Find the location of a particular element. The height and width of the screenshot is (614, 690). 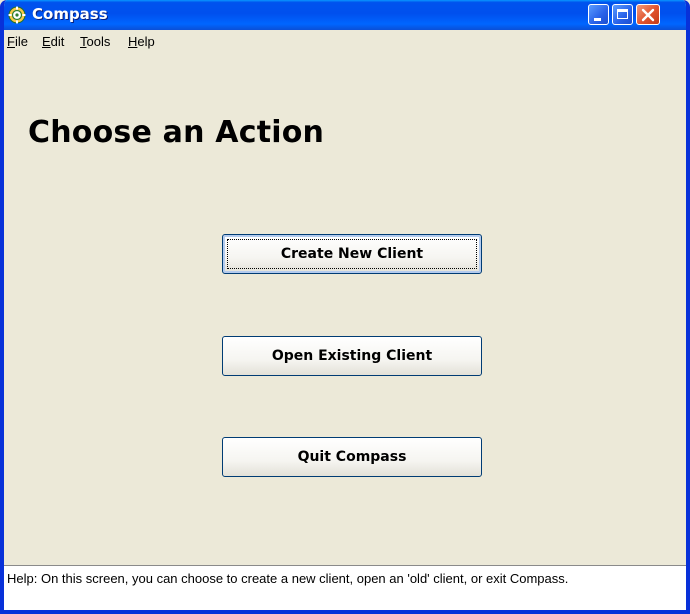

menu-edit-mnemonic: E is located at coordinates (46, 41).